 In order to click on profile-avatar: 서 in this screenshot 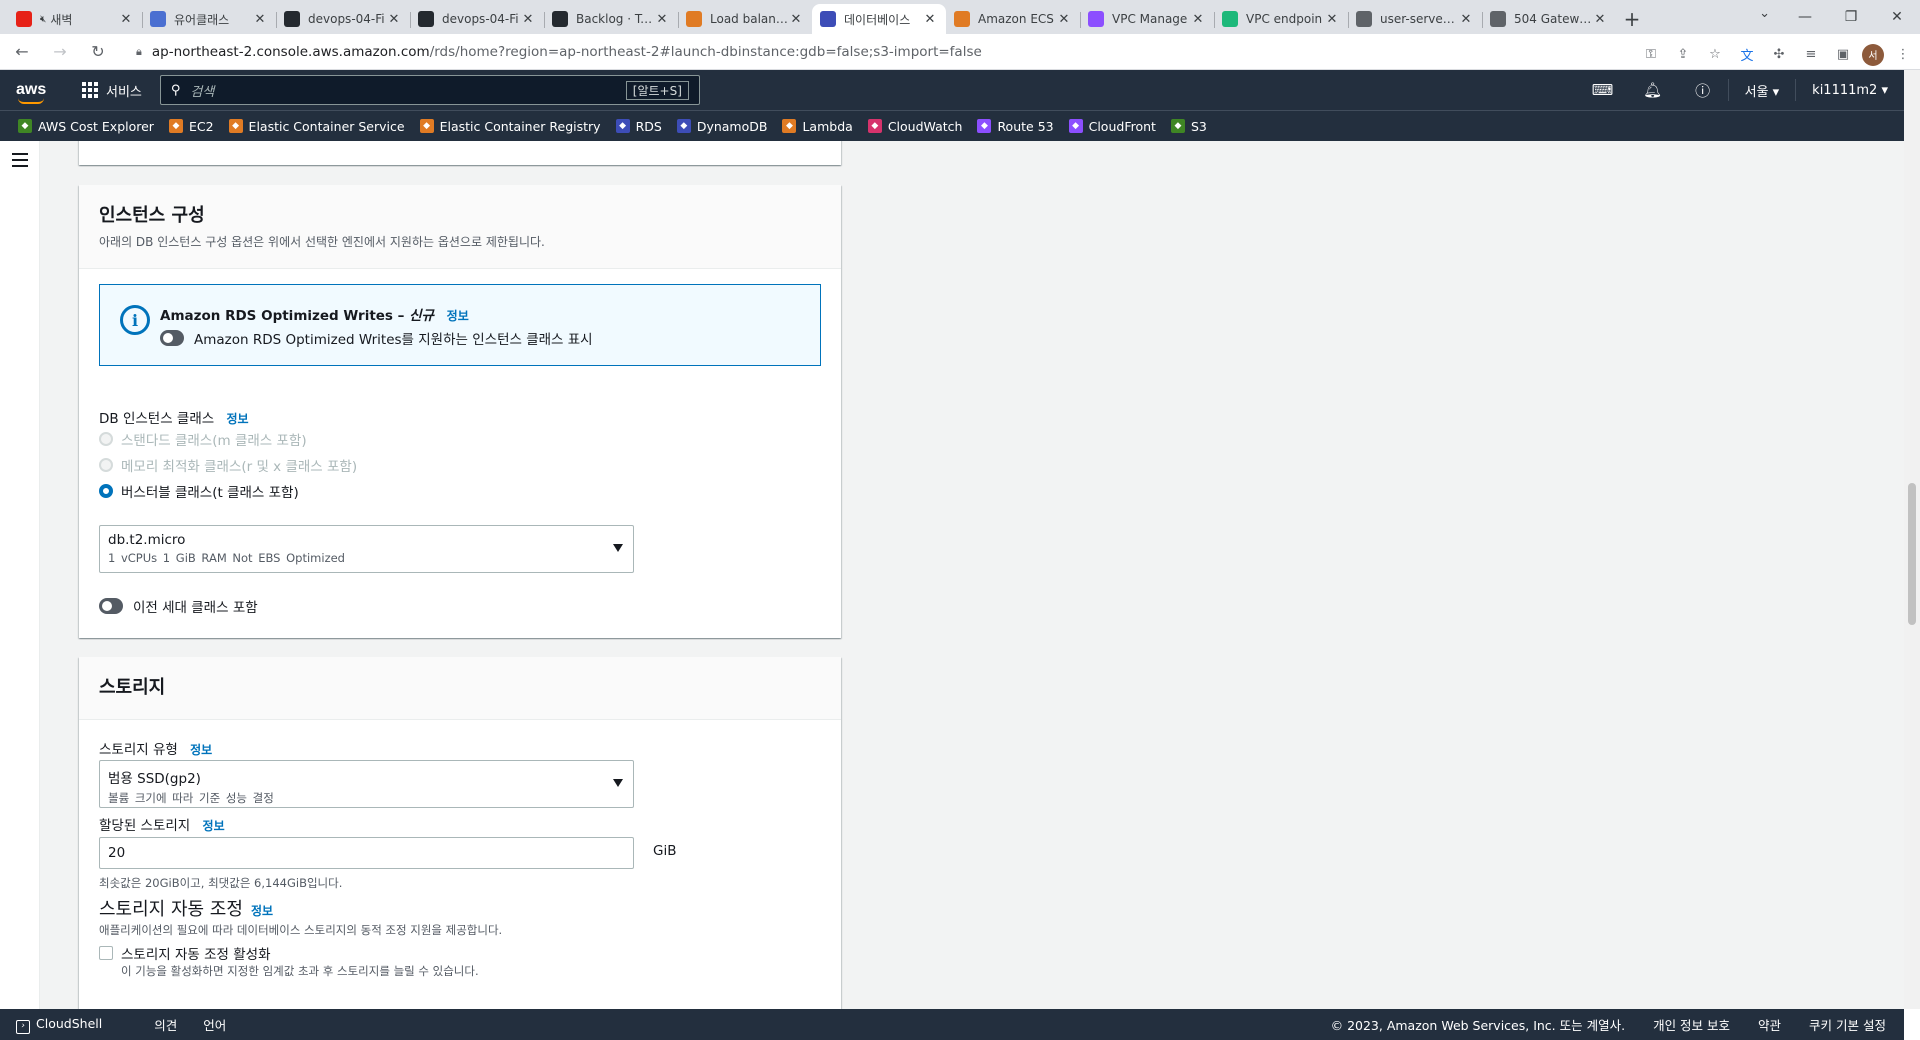, I will do `click(1873, 54)`.